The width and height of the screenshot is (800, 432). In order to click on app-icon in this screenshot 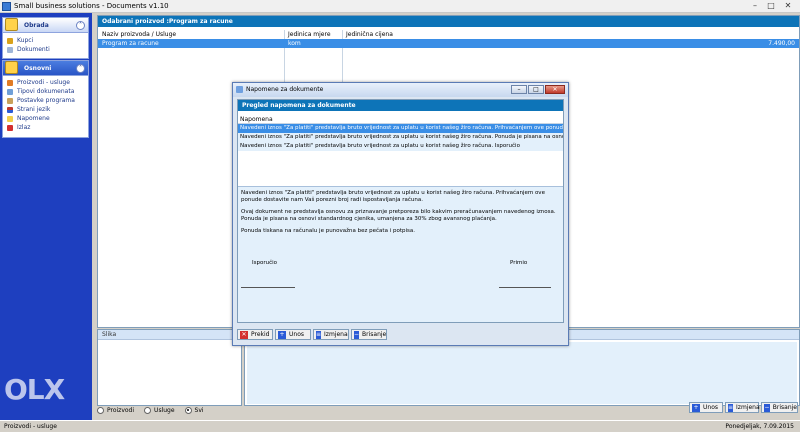, I will do `click(6, 6)`.